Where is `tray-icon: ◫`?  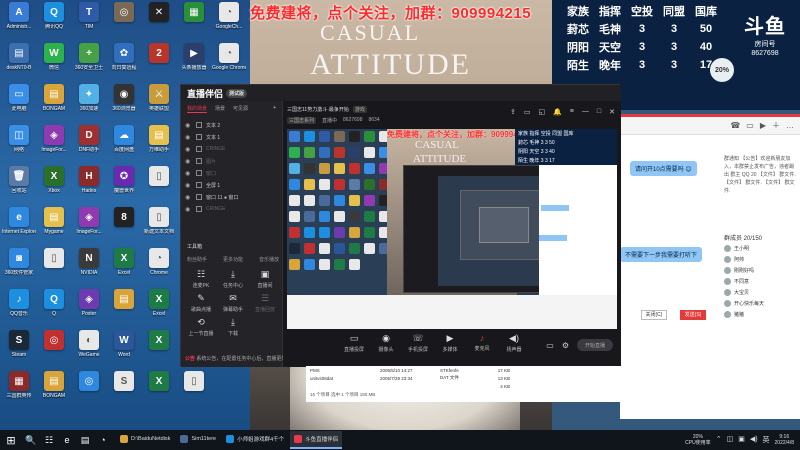
tray-icon: ◫ is located at coordinates (730, 440).